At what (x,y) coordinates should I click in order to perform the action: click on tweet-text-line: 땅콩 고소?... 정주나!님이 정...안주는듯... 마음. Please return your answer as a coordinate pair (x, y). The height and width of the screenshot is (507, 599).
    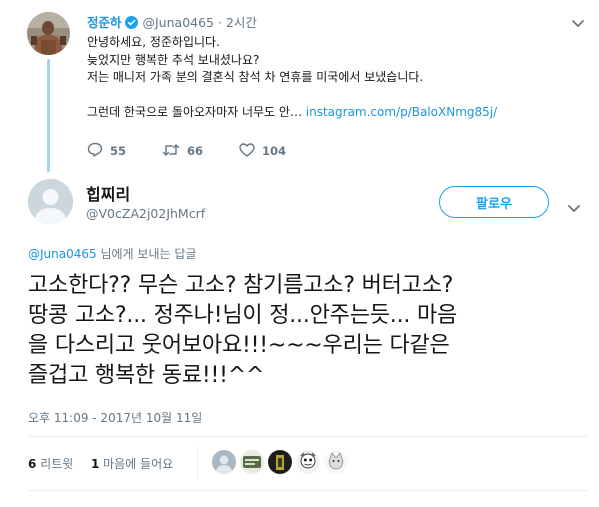
    Looking at the image, I should click on (243, 315).